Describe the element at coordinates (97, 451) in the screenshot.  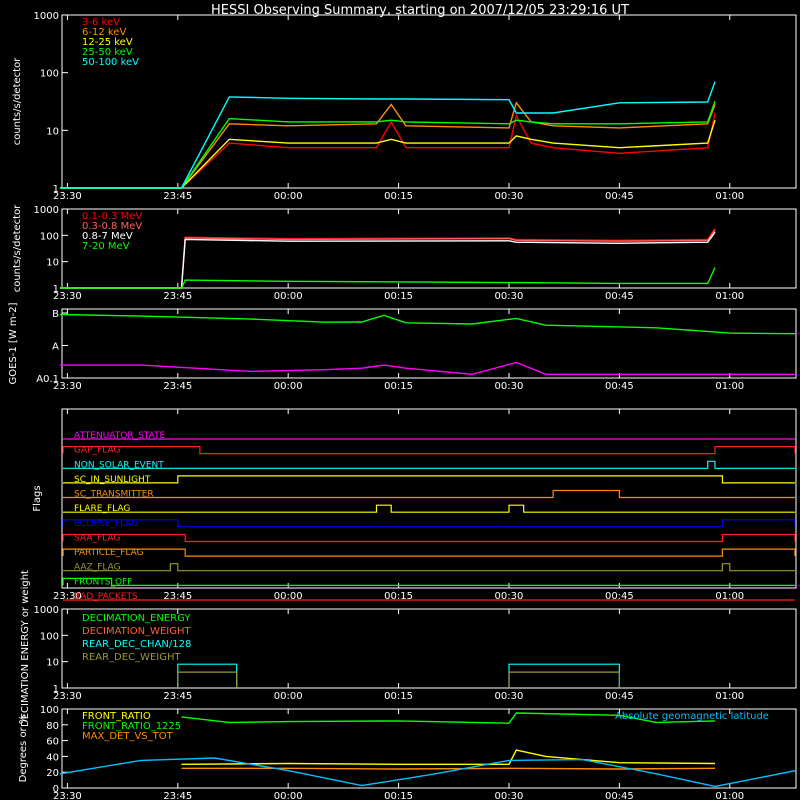
I see `flag-label: GAP_FLAG` at that location.